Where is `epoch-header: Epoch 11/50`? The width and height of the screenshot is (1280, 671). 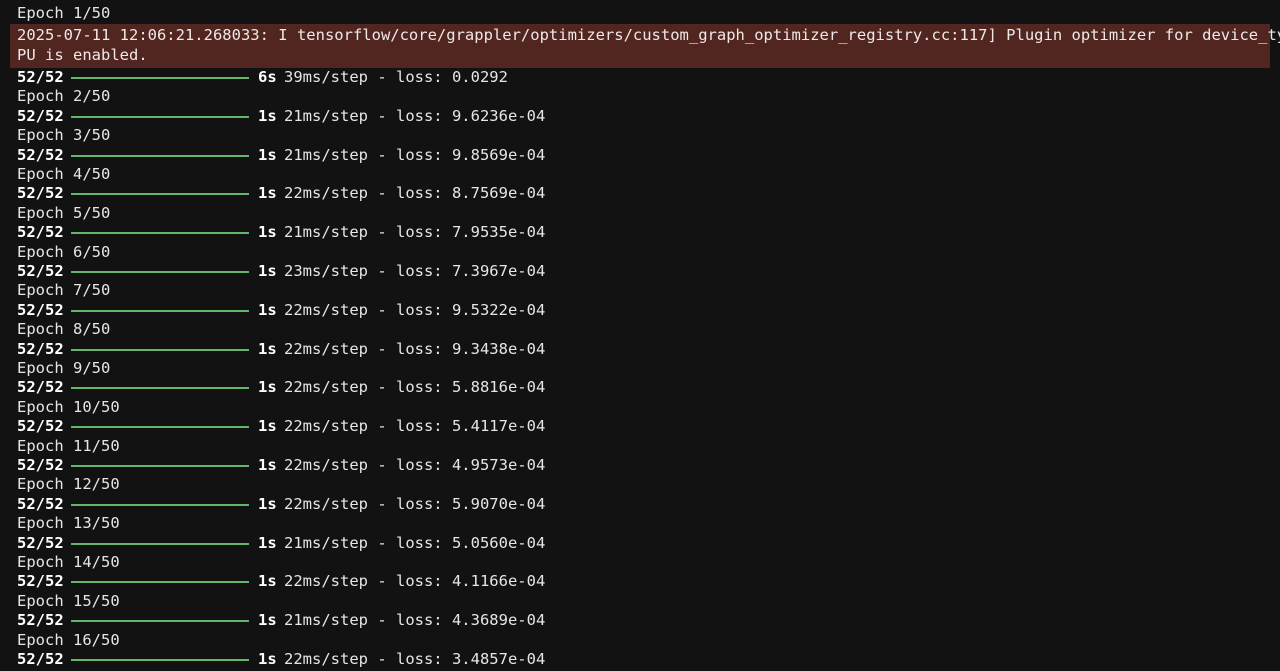 epoch-header: Epoch 11/50 is located at coordinates (68, 445).